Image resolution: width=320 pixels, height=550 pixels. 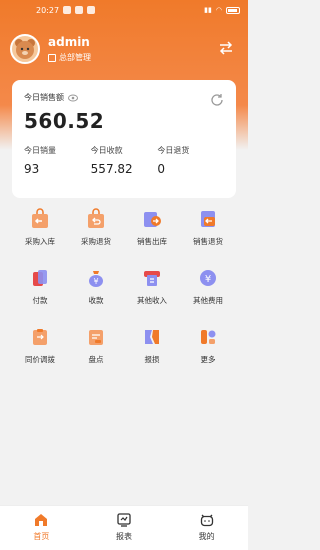 I want to click on stat-receipts: 今日收款 557.82, so click(x=124, y=160).